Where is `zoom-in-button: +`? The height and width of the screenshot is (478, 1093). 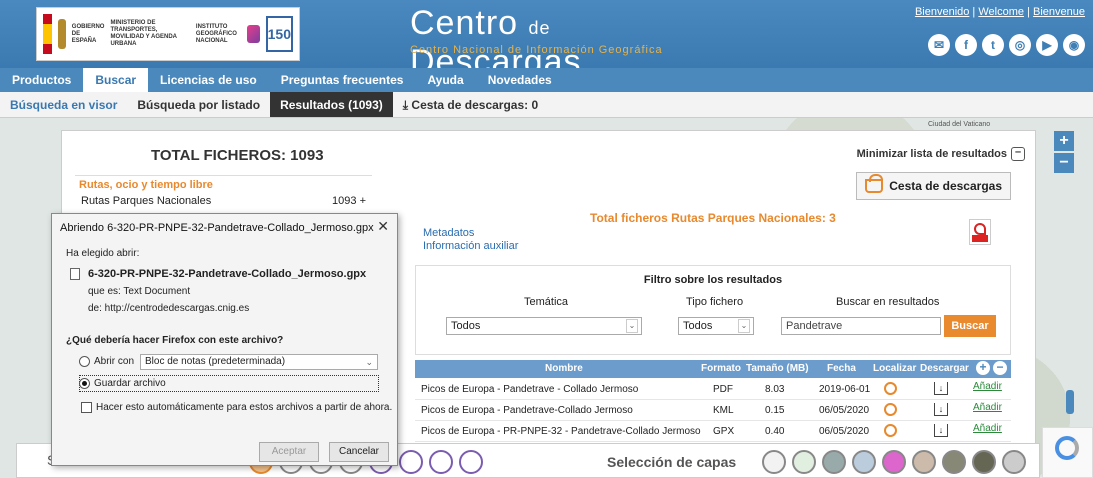 zoom-in-button: + is located at coordinates (1064, 141).